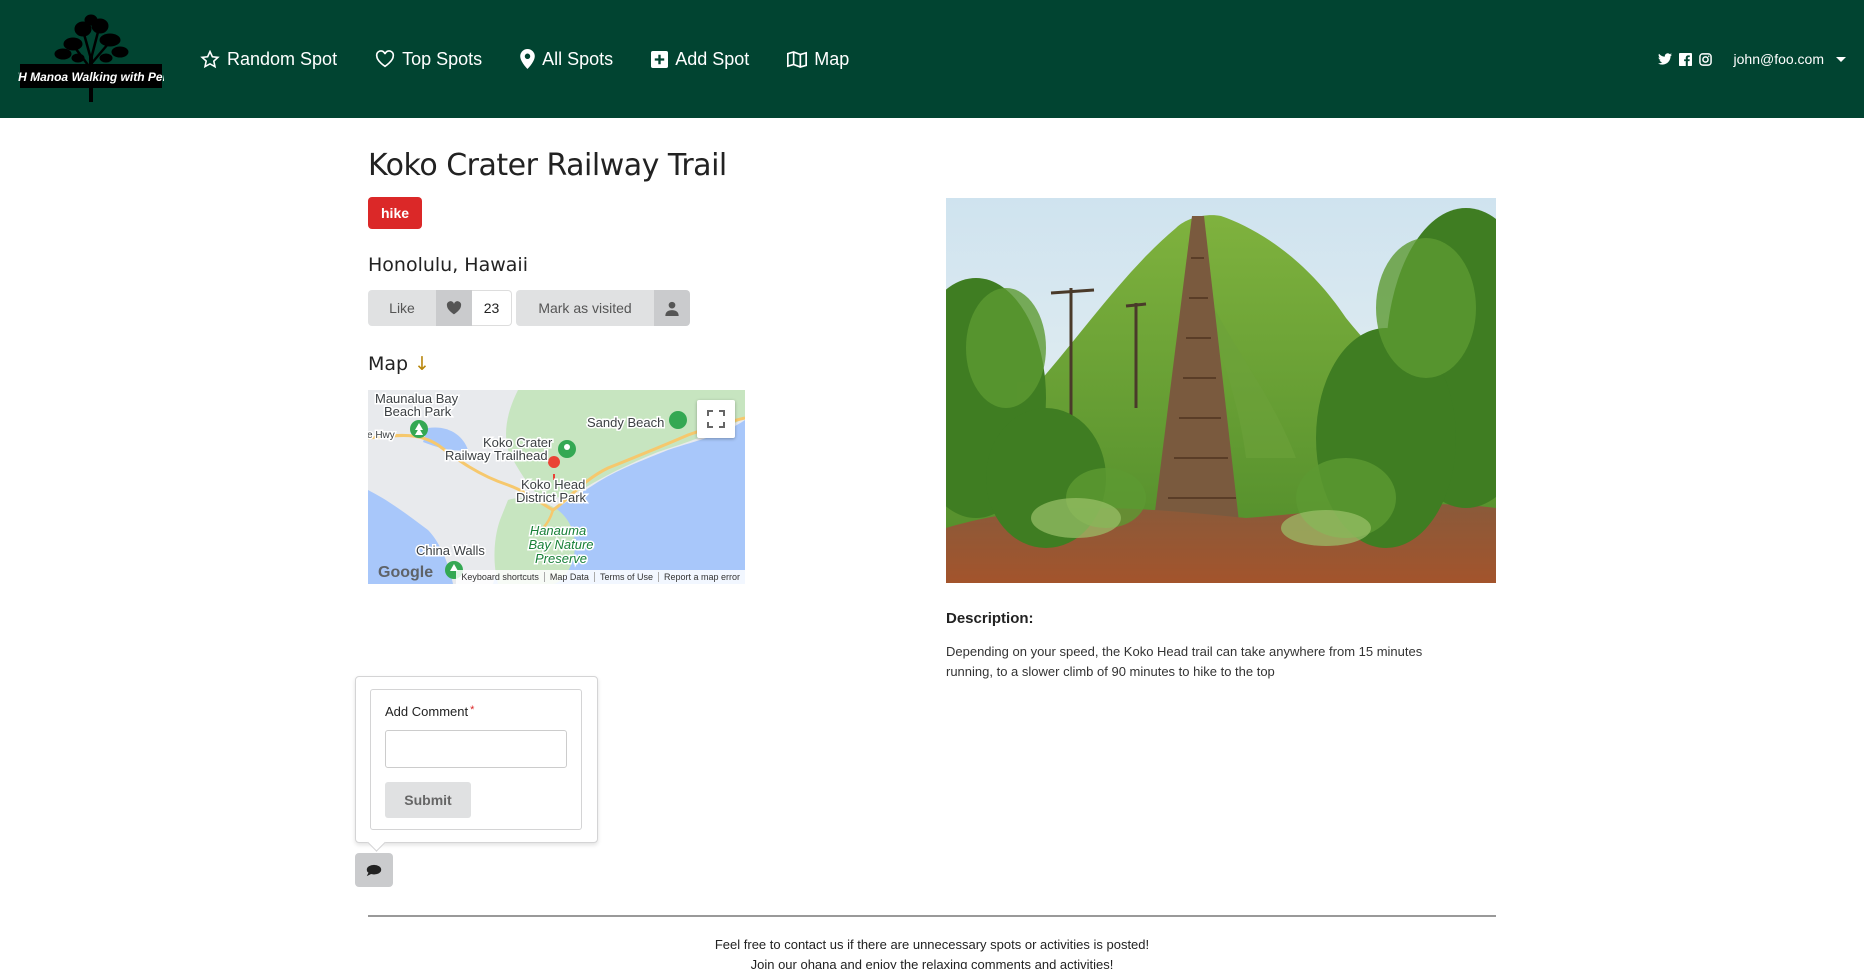  What do you see at coordinates (712, 58) in the screenshot?
I see `nav-label: Add Spot` at bounding box center [712, 58].